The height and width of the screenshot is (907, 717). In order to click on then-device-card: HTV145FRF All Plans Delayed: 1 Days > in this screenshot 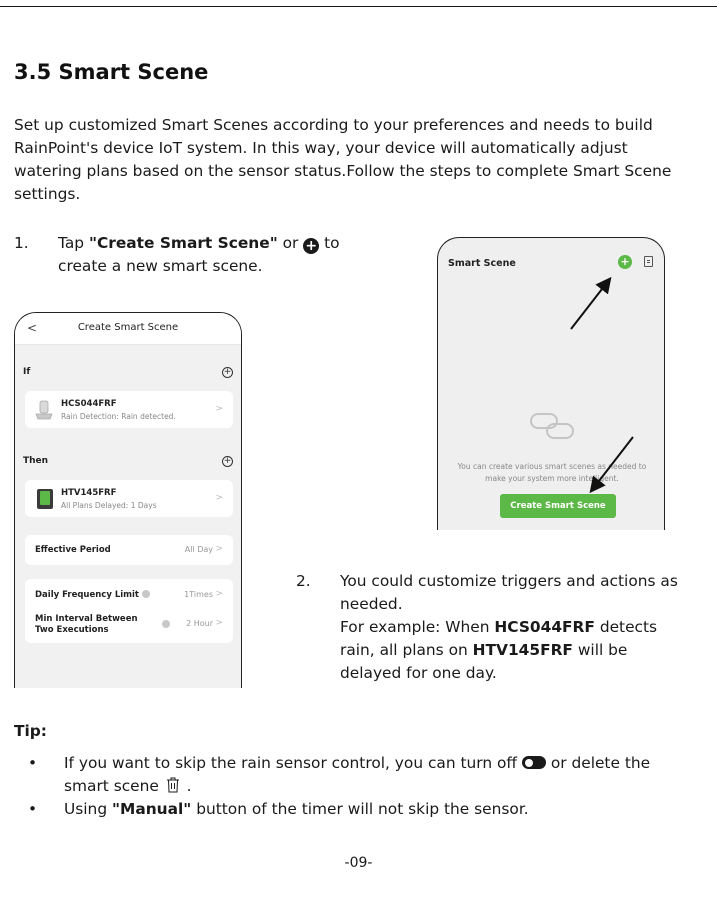, I will do `click(129, 498)`.